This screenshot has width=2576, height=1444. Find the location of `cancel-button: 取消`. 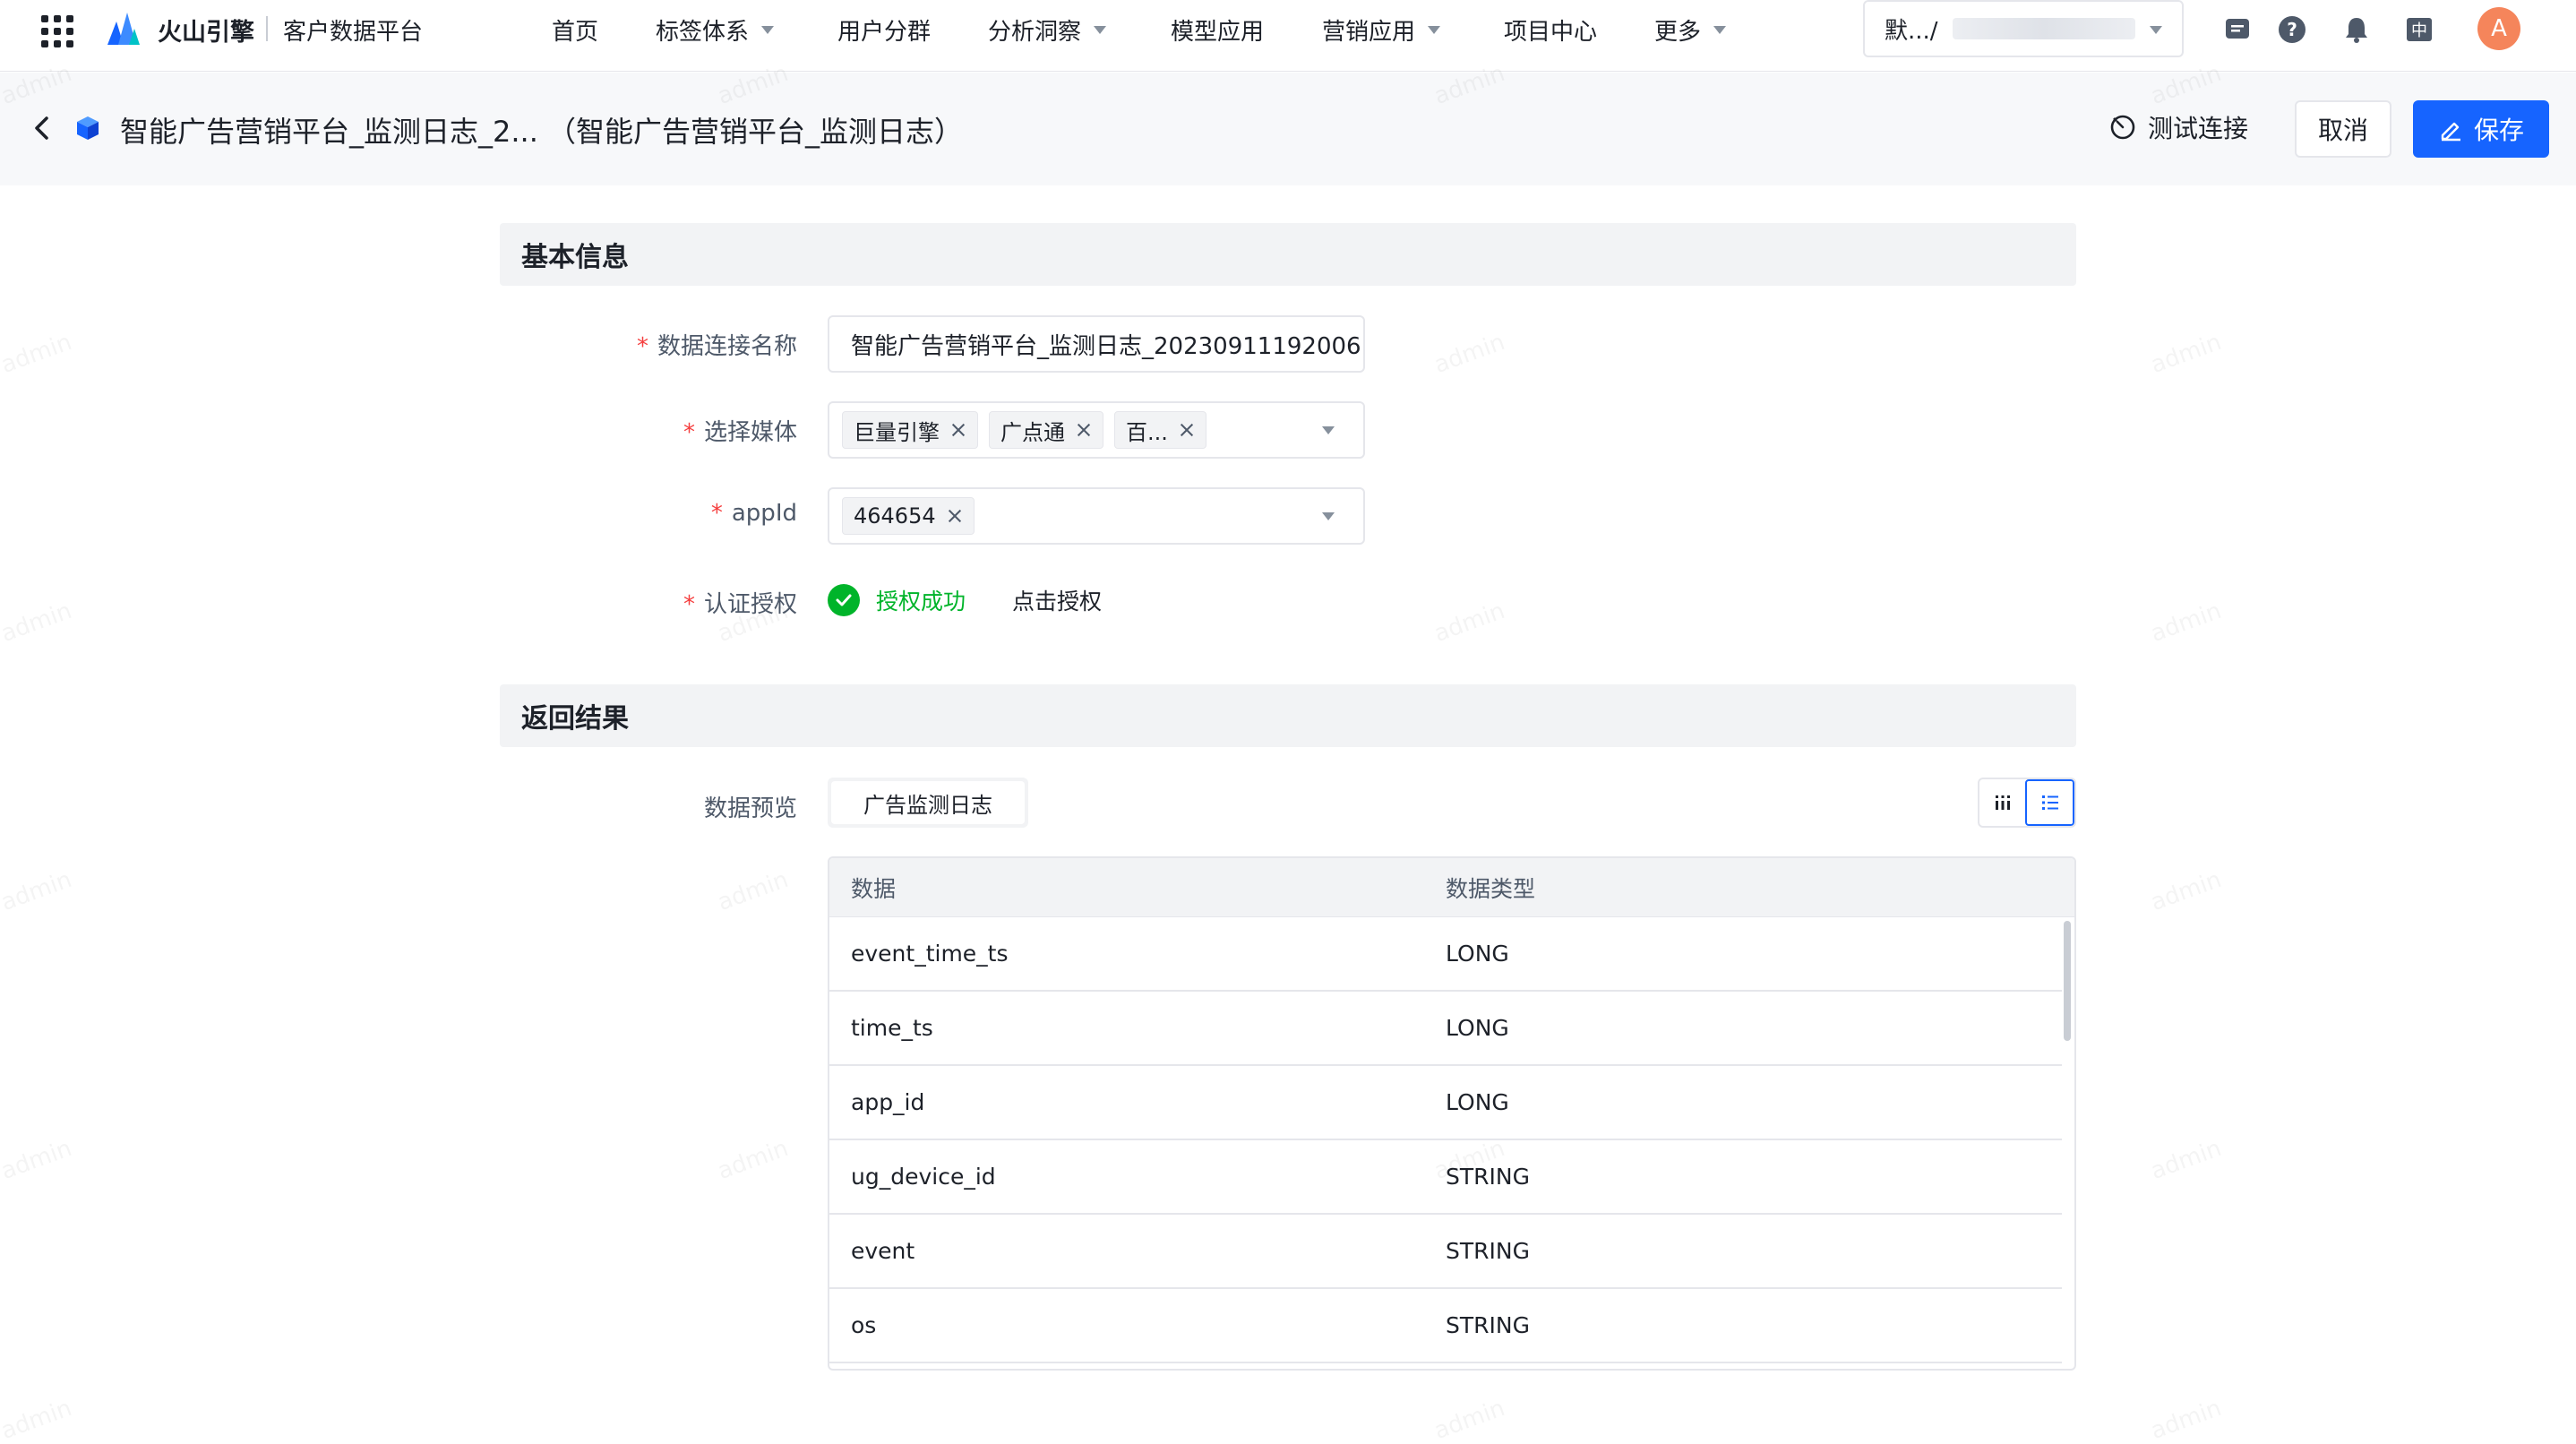

cancel-button: 取消 is located at coordinates (2343, 129).